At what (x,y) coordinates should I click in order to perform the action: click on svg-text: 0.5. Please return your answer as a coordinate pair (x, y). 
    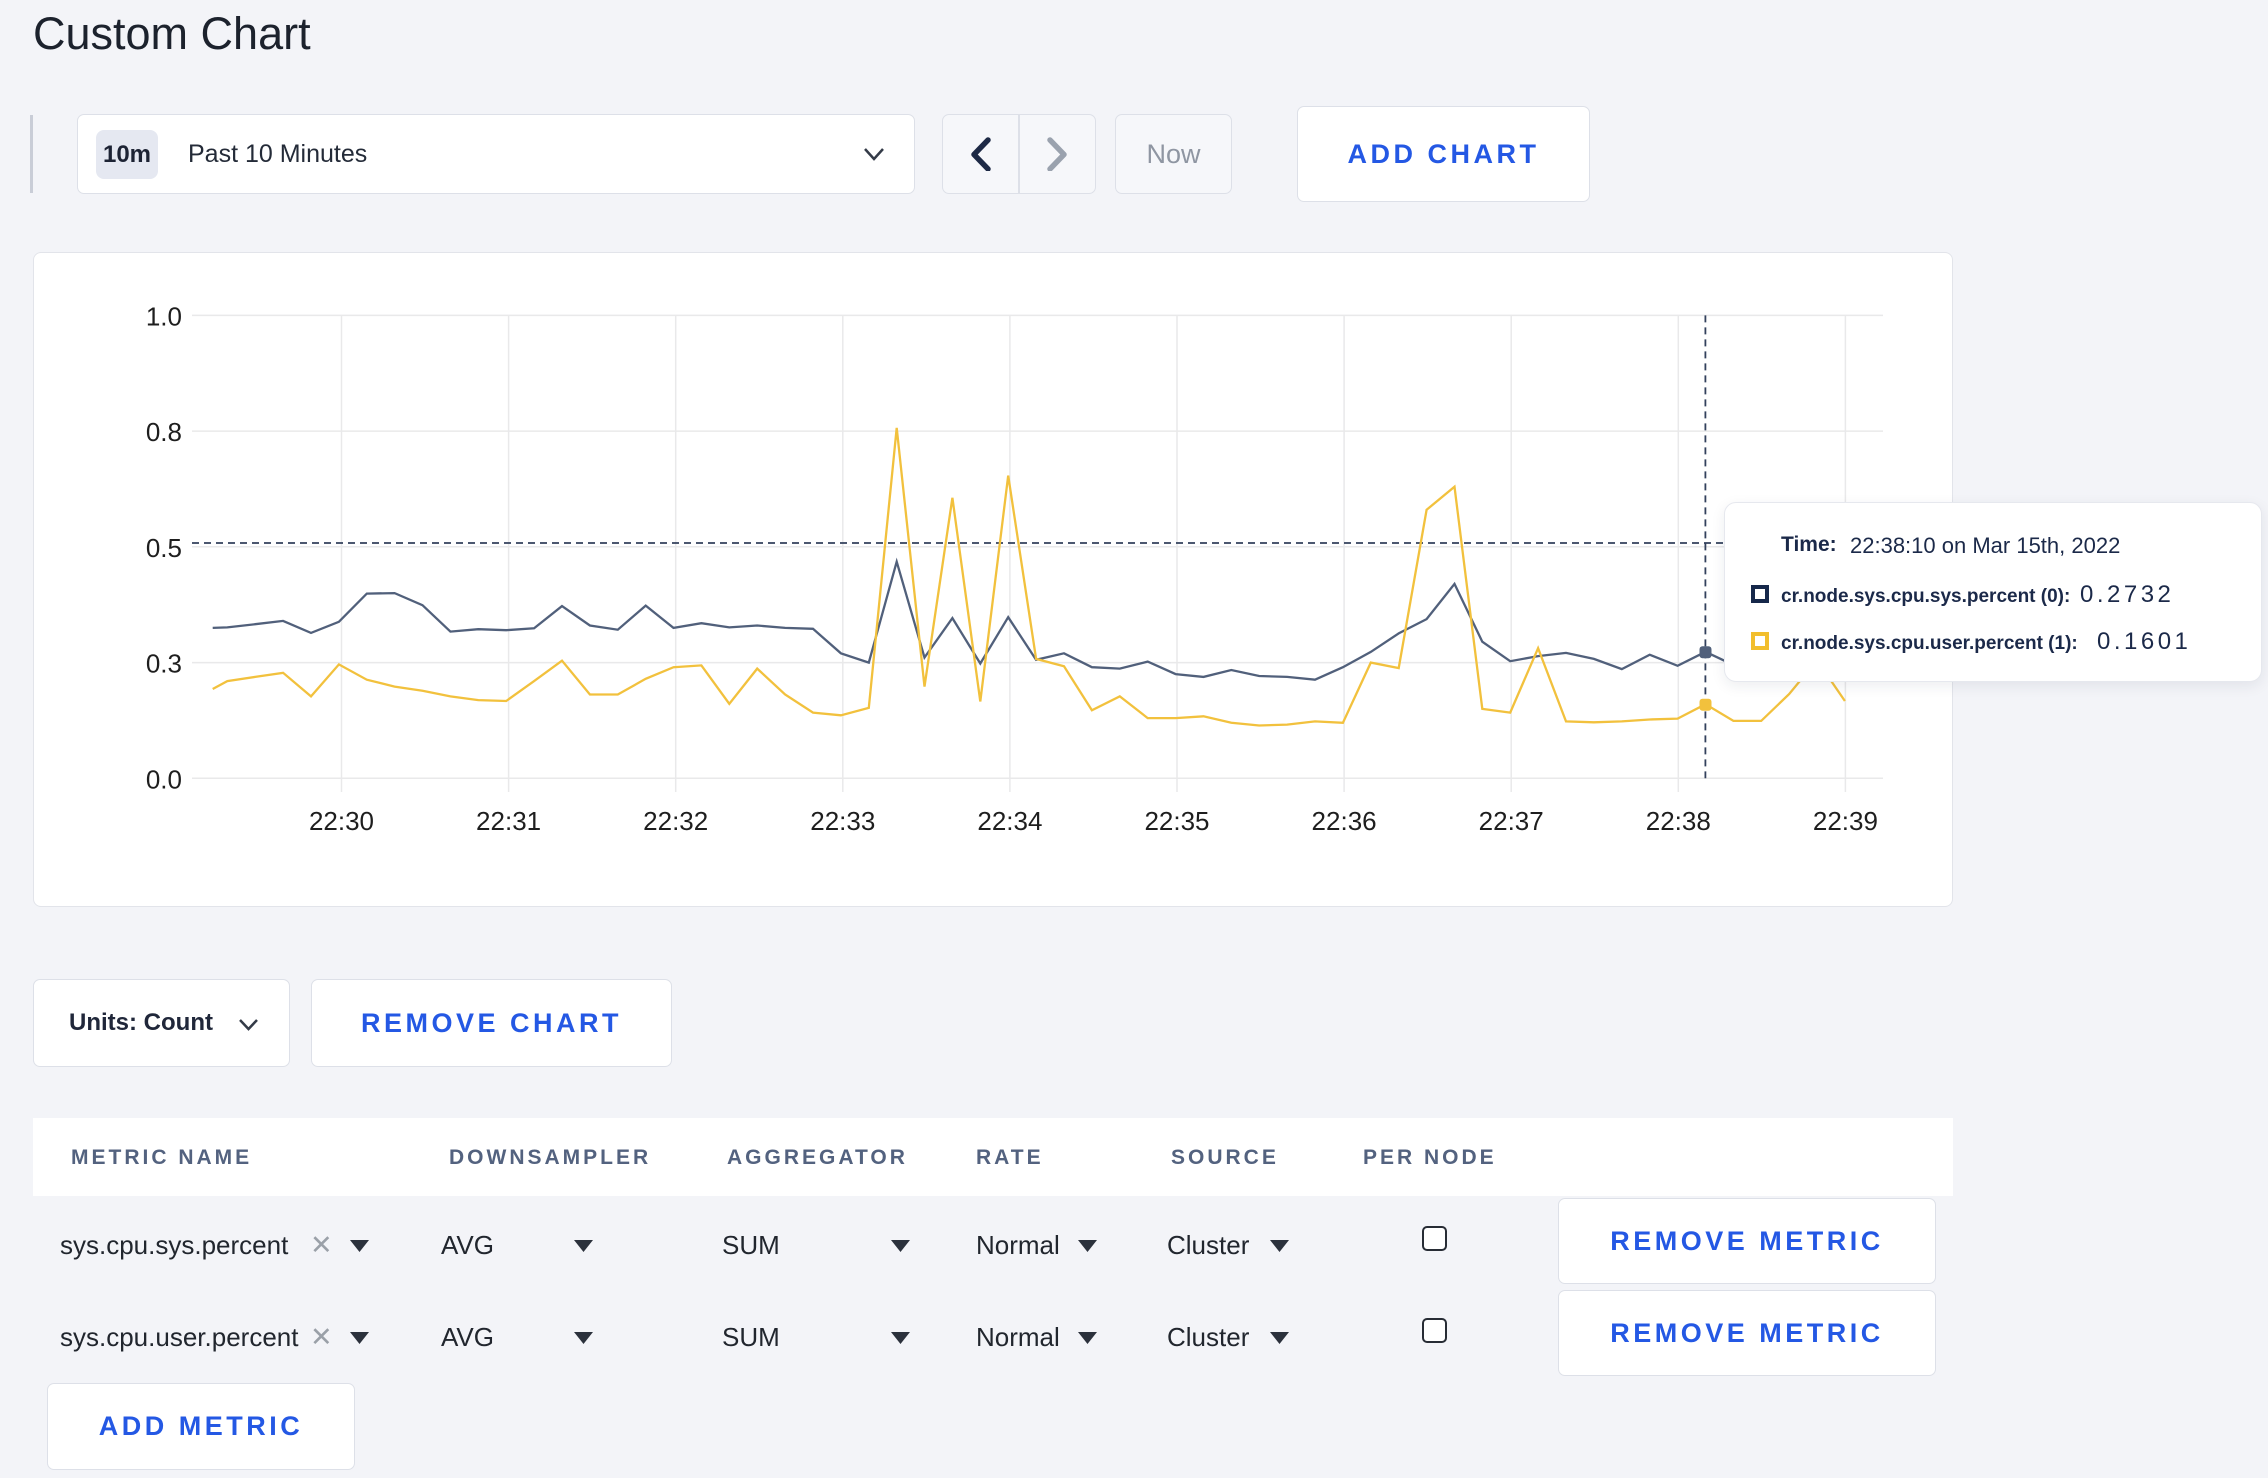
    Looking at the image, I should click on (164, 548).